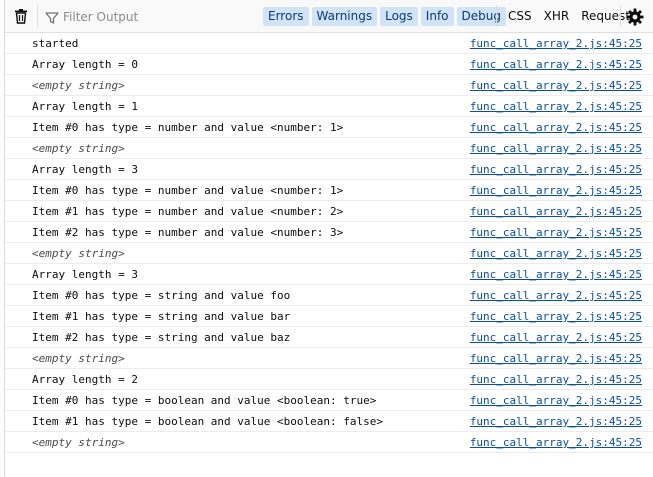  I want to click on filter-css-button: CSS, so click(520, 16).